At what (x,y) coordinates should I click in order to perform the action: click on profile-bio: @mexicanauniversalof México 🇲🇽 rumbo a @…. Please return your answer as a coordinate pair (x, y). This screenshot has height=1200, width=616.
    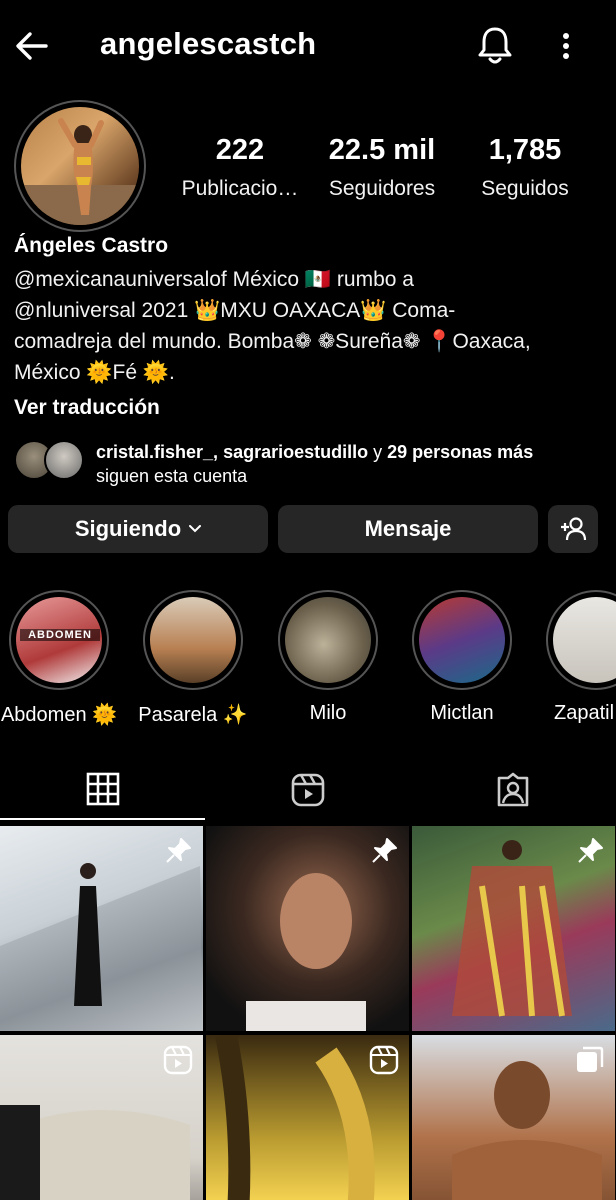
    Looking at the image, I should click on (309, 326).